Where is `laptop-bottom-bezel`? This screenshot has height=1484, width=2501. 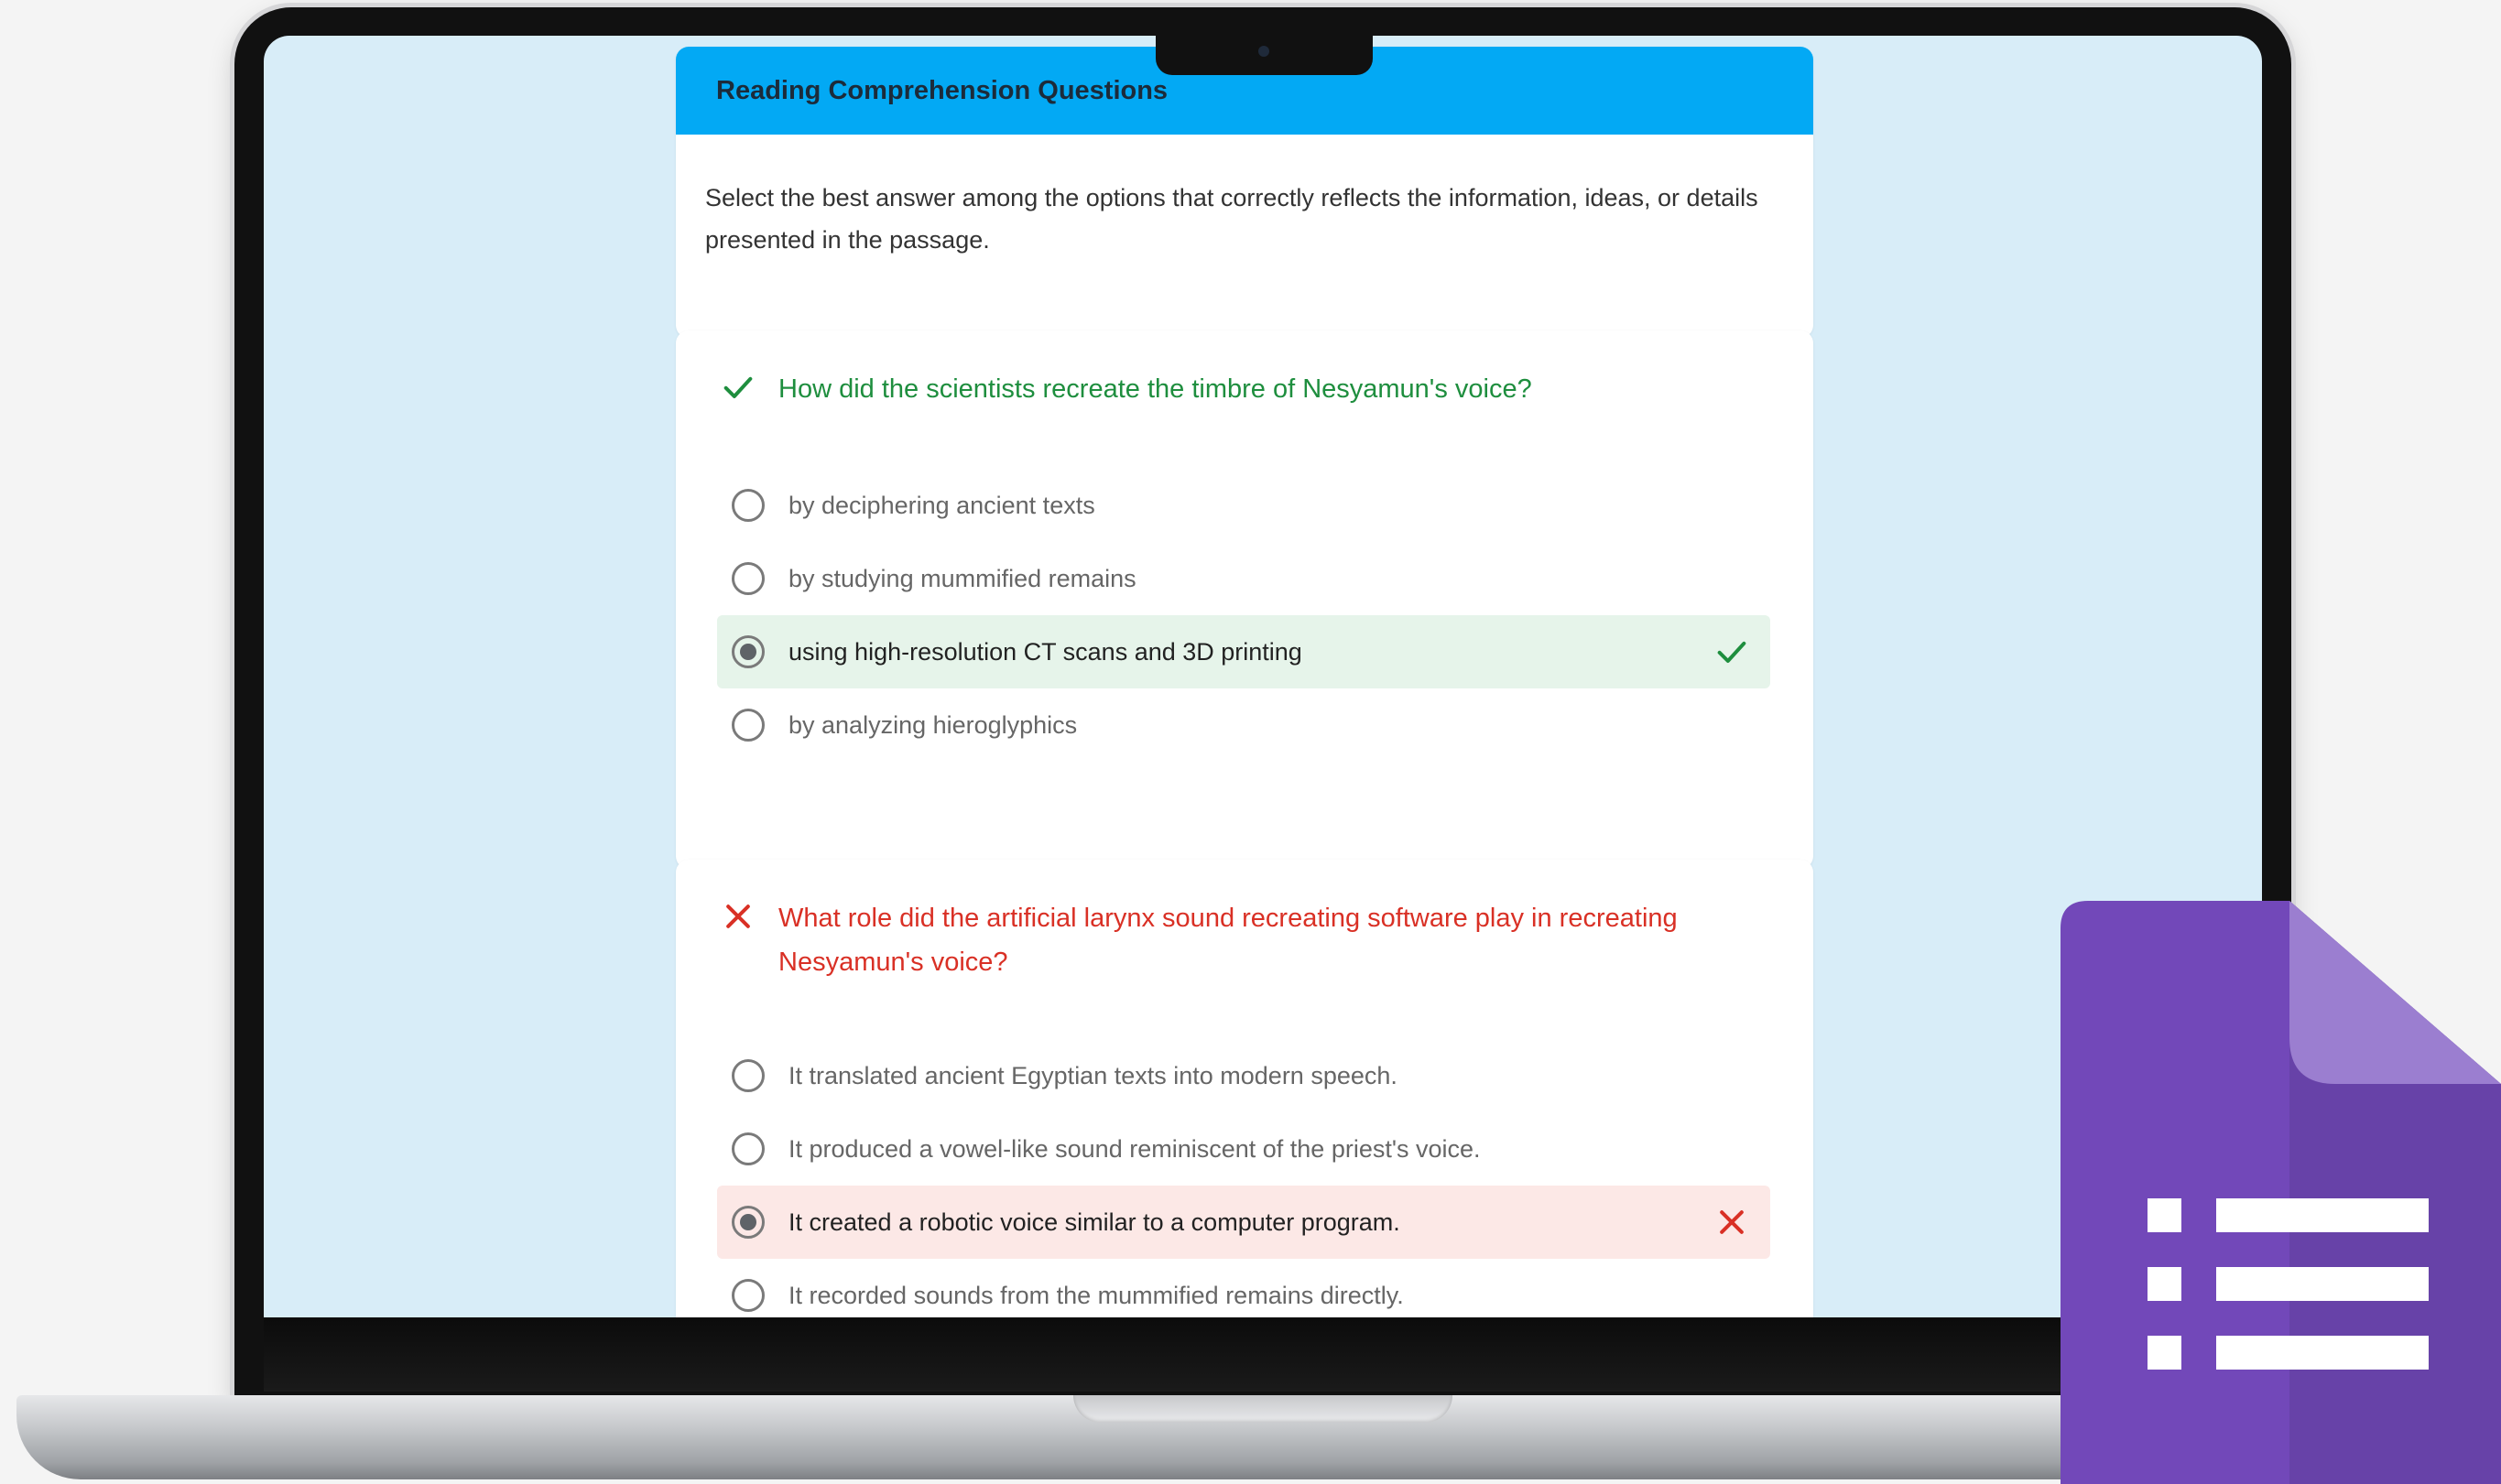 laptop-bottom-bezel is located at coordinates (1263, 1355).